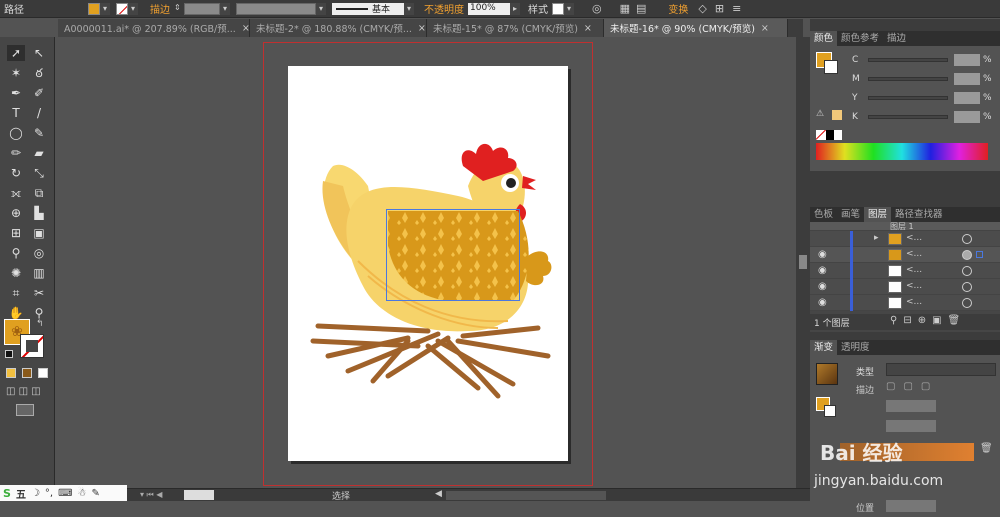 Image resolution: width=1000 pixels, height=517 pixels. Describe the element at coordinates (625, 8) in the screenshot. I see `align-icon: ▦` at that location.